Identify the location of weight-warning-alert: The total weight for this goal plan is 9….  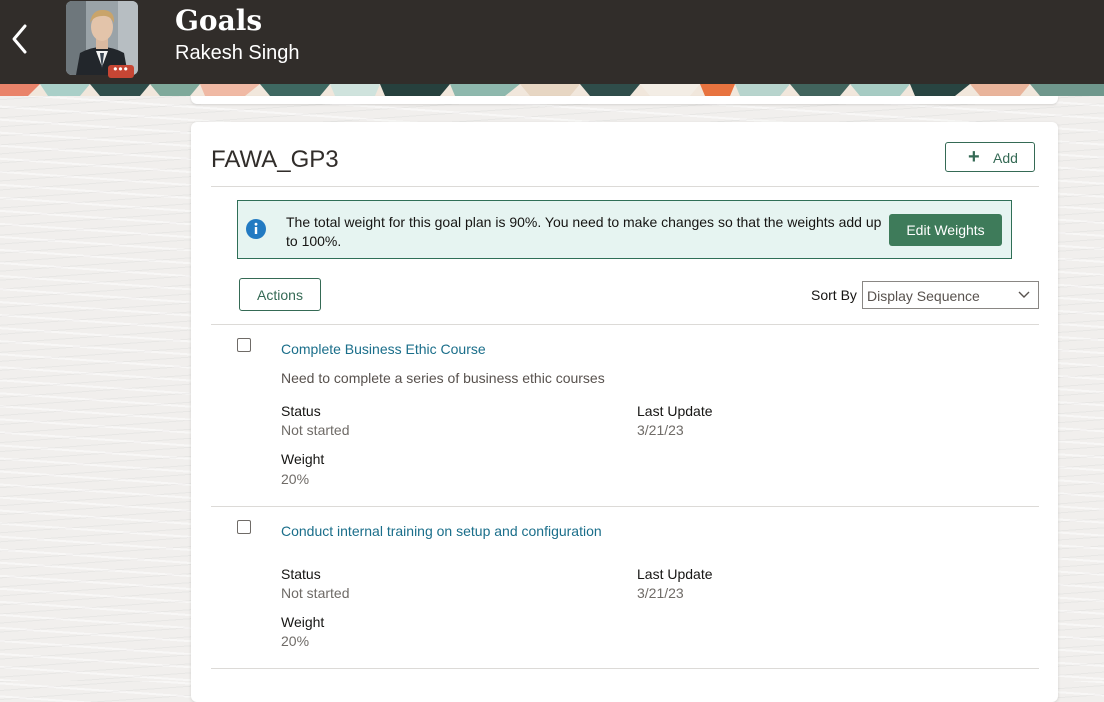
(624, 229).